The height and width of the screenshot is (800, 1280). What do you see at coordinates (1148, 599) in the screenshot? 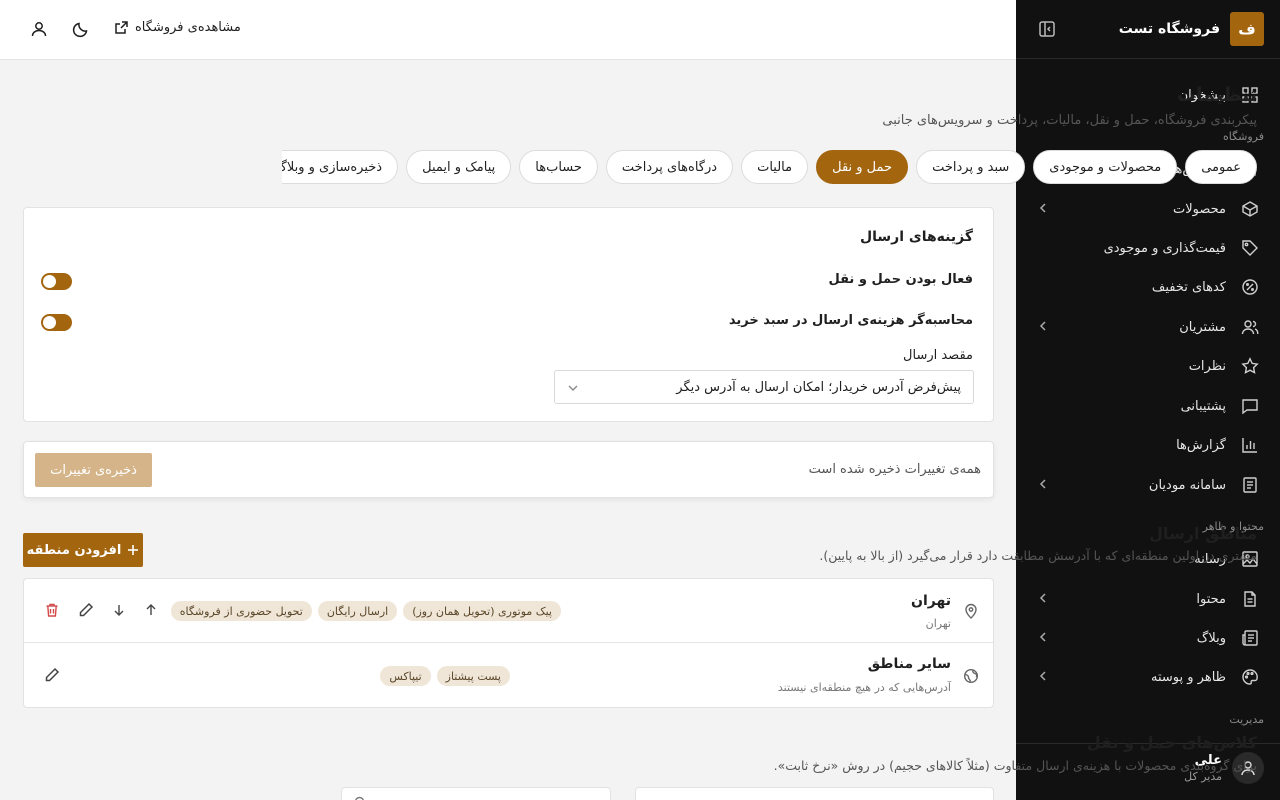
I see `sidebar-item-content: محتوا` at bounding box center [1148, 599].